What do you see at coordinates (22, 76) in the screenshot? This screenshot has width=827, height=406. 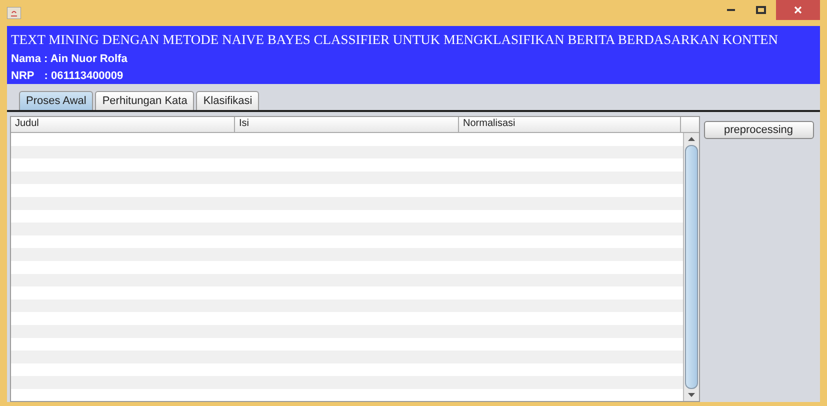 I see `nrp-label: NRP` at bounding box center [22, 76].